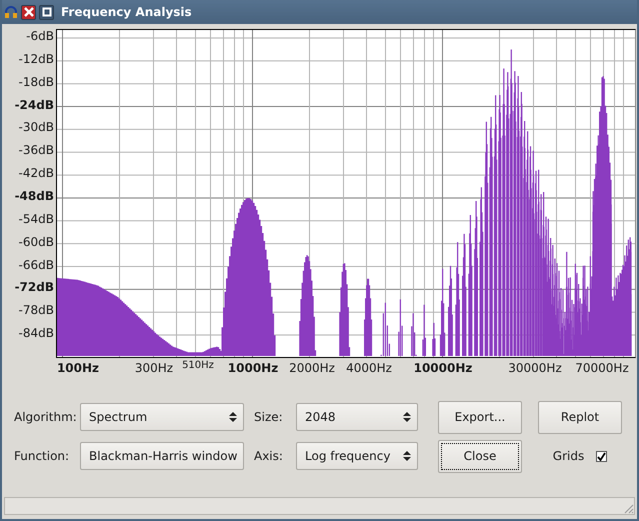  I want to click on dropdown: Spectrum, so click(162, 417).